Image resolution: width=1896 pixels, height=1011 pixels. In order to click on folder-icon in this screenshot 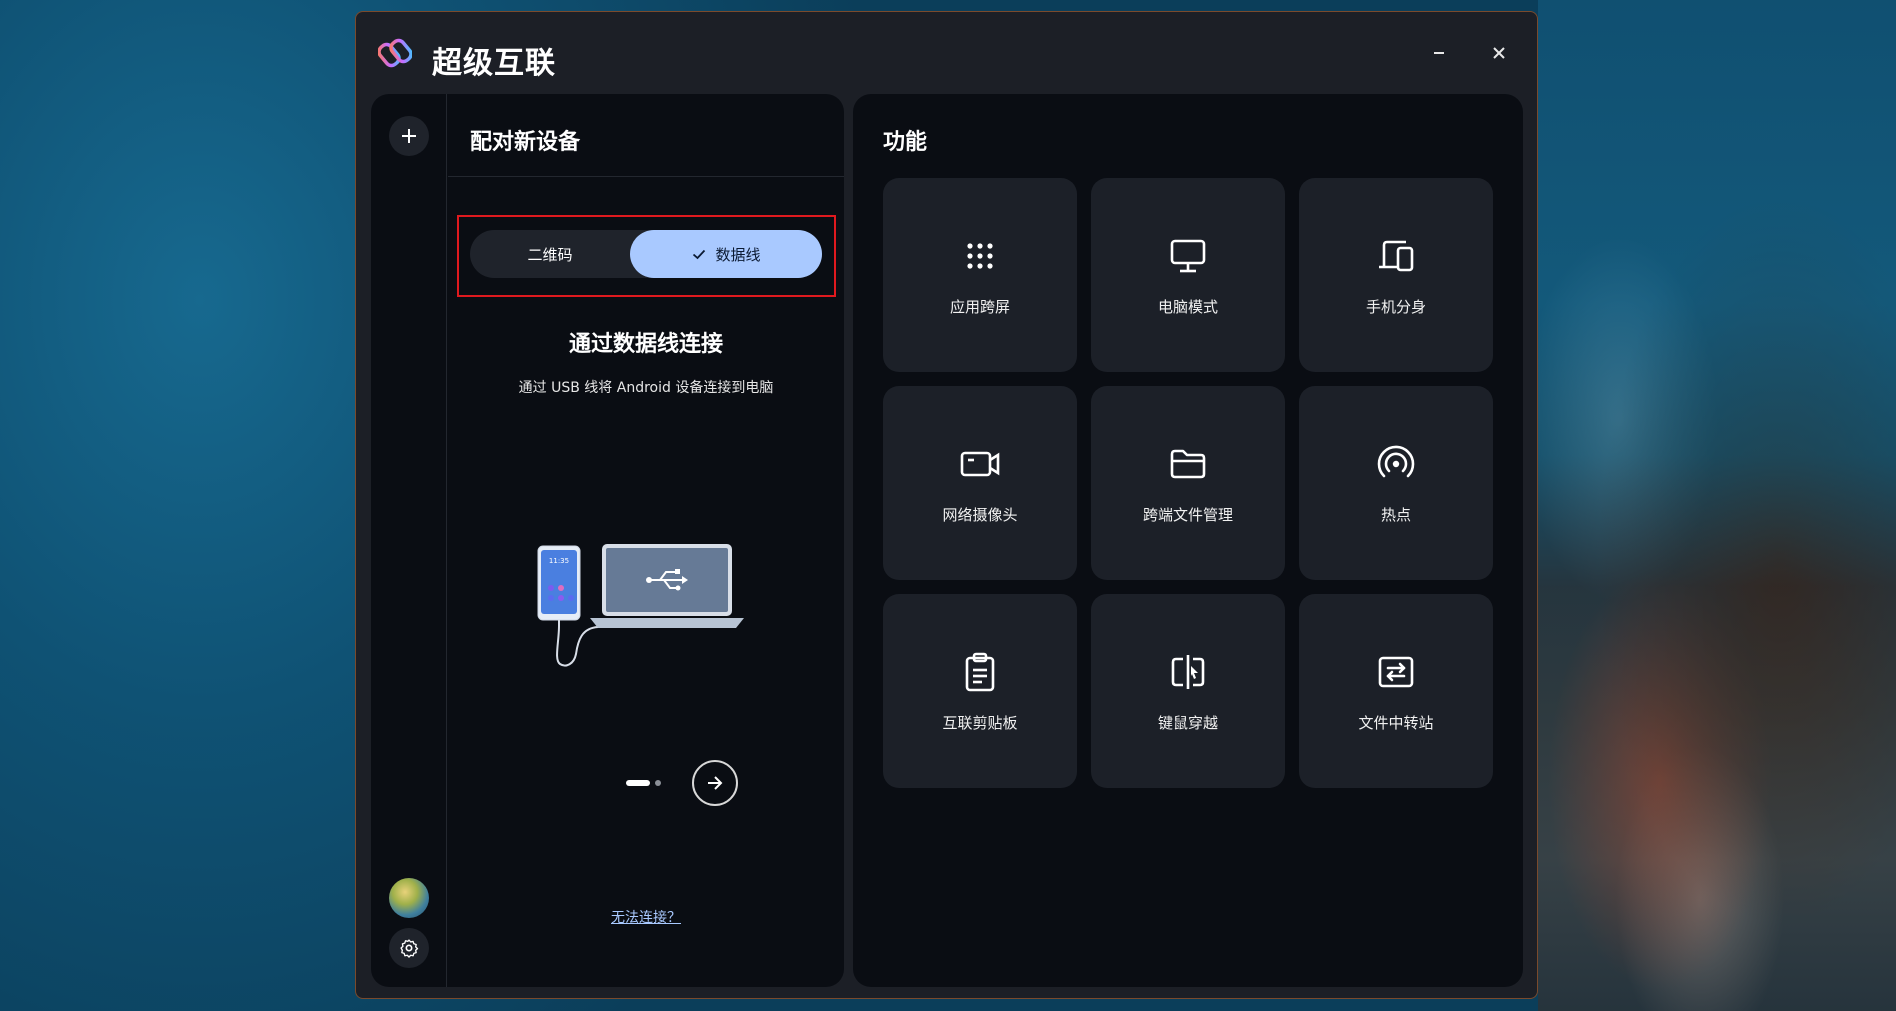, I will do `click(1188, 464)`.